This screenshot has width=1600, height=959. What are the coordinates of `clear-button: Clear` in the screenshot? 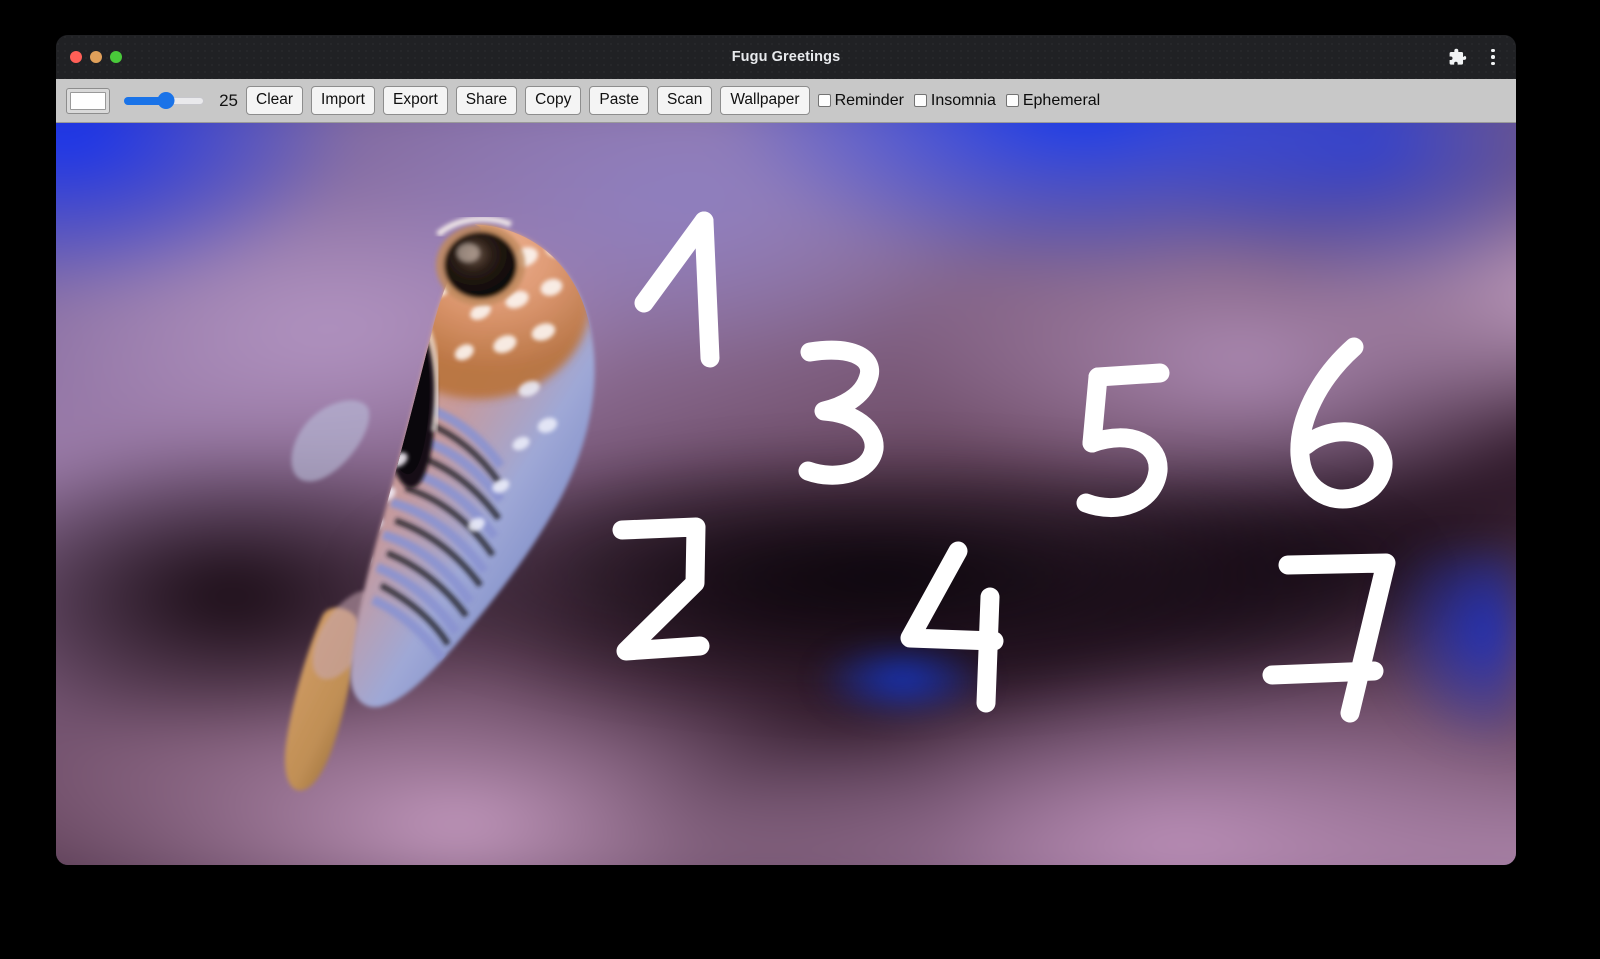 It's located at (275, 100).